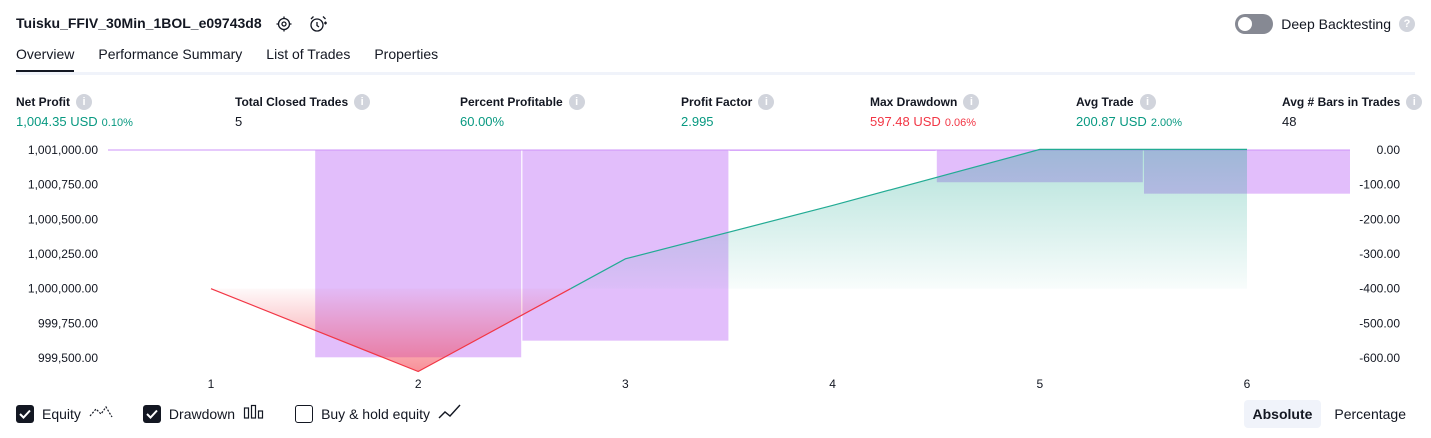  I want to click on x-tick-label: 2, so click(418, 384).